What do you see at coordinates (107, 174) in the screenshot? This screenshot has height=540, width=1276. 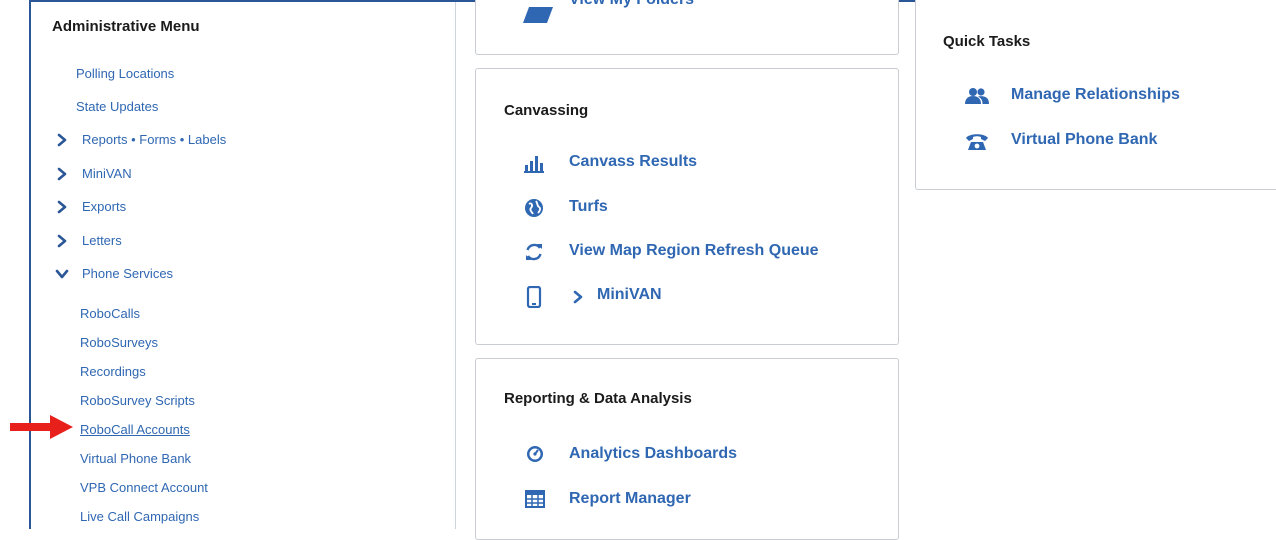 I see `menu-item-minivan: MiniVAN` at bounding box center [107, 174].